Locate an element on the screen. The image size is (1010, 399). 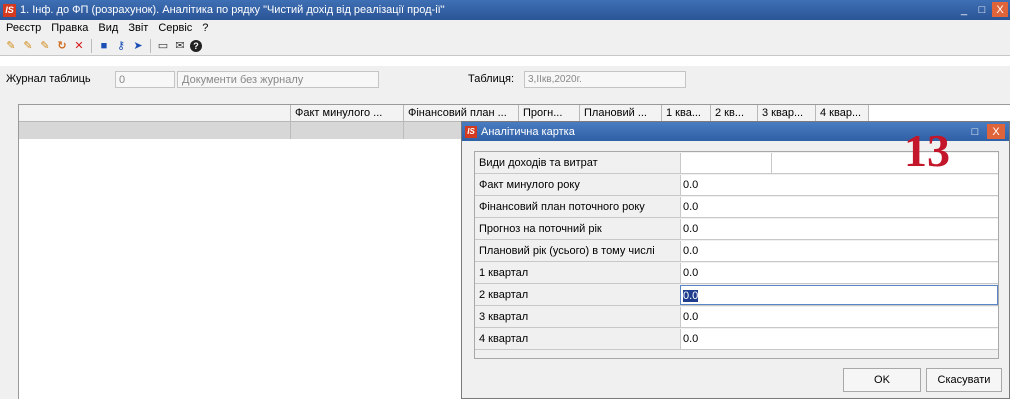
close-button: X is located at coordinates (1000, 9).